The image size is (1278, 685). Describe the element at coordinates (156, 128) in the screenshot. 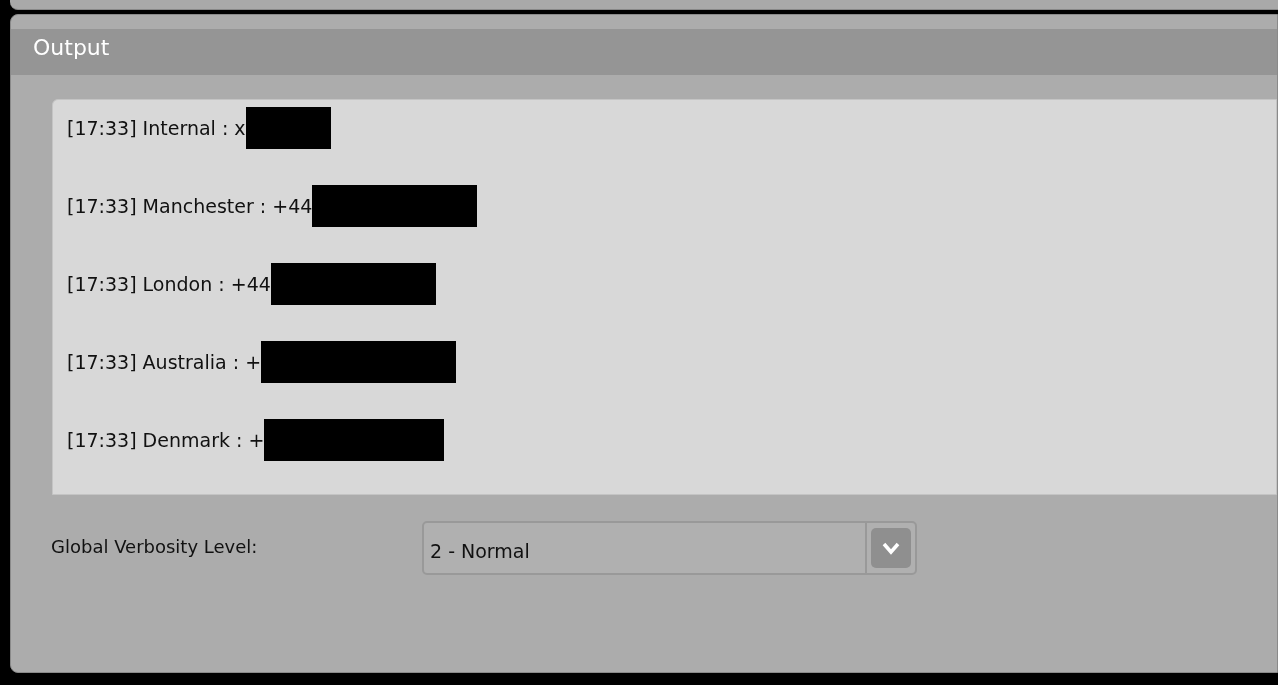

I see `log-line: [17:33] Internal : x` at that location.